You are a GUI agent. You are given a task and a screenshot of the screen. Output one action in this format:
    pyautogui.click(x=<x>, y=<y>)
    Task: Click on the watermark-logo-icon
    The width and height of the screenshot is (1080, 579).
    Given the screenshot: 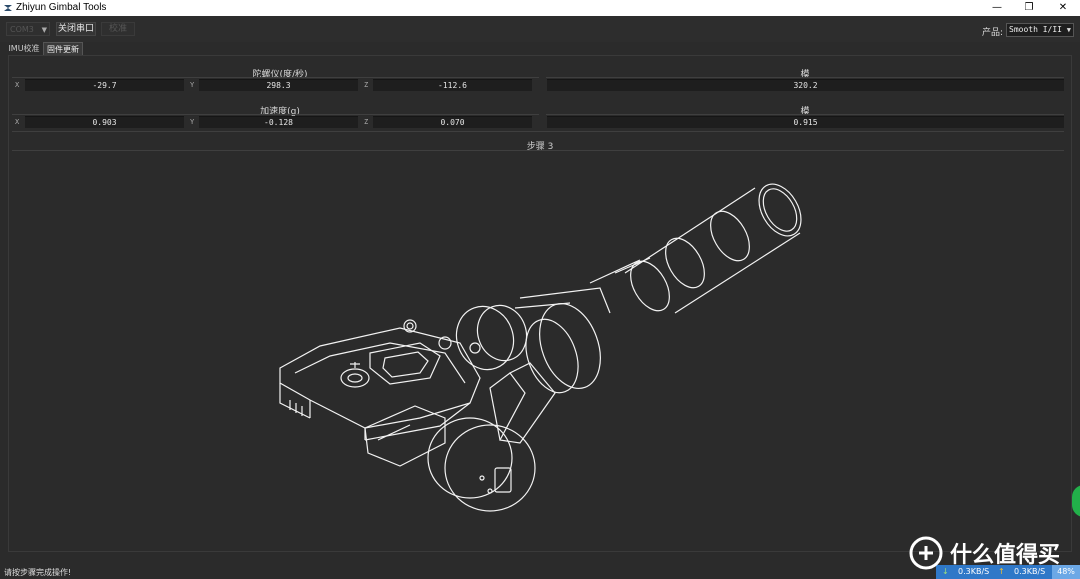 What is the action you would take?
    pyautogui.click(x=926, y=553)
    